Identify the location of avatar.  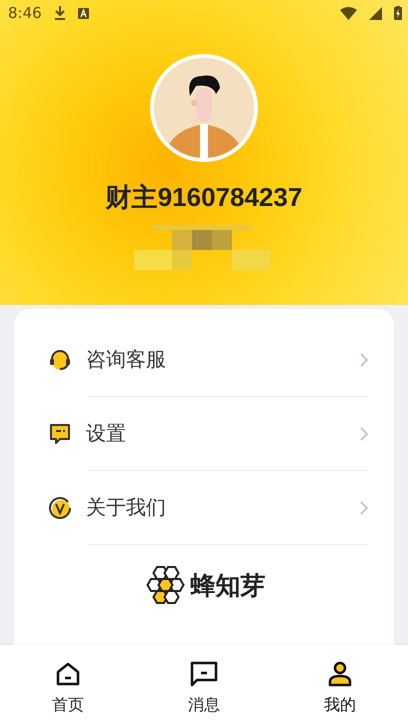
(204, 108).